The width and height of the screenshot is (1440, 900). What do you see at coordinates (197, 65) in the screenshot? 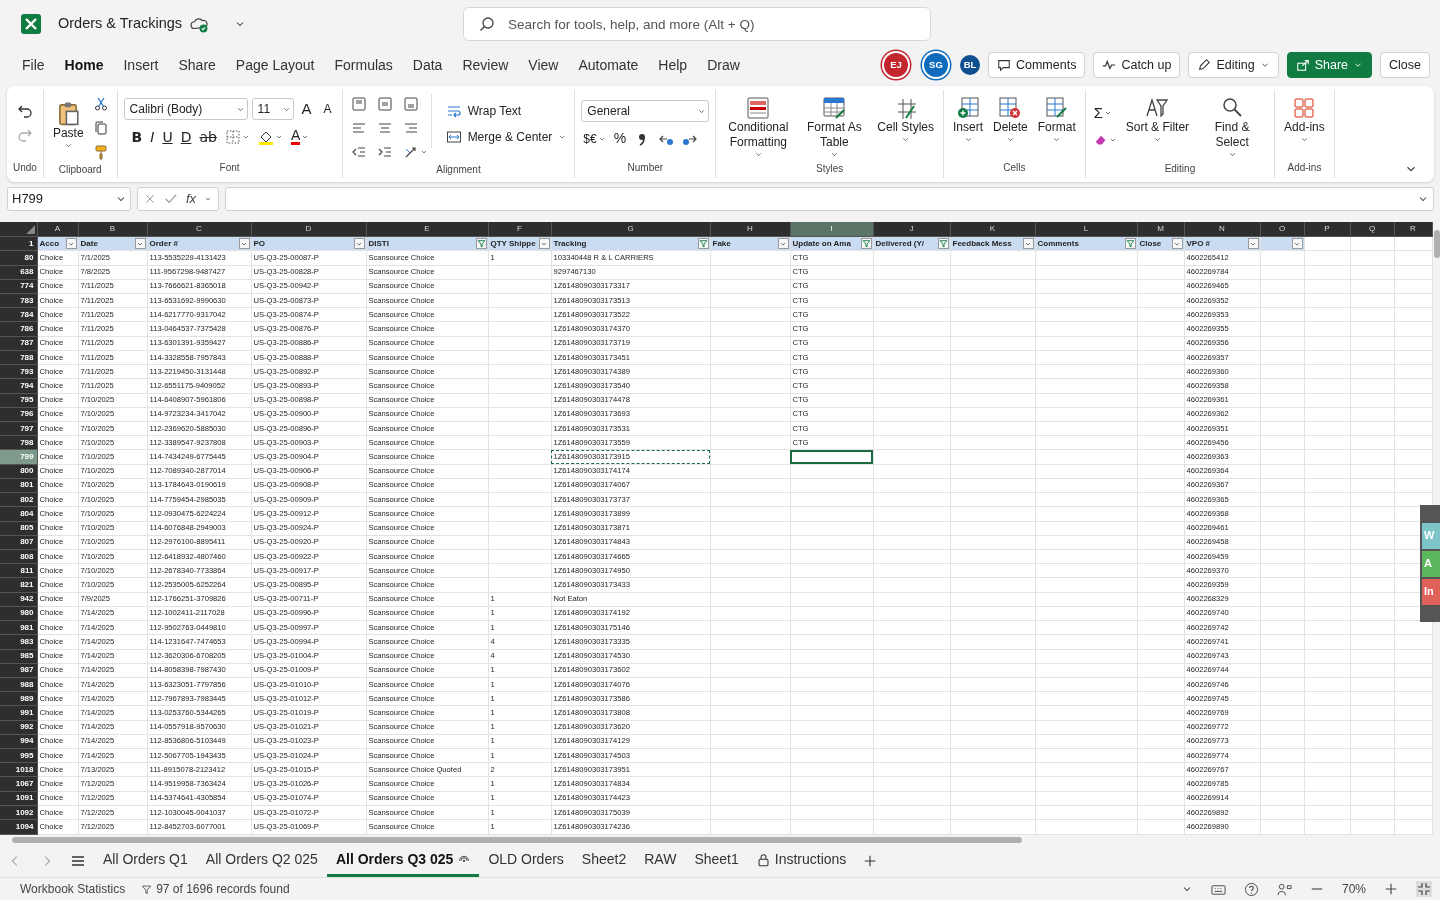
I see `menu-tab: Share` at bounding box center [197, 65].